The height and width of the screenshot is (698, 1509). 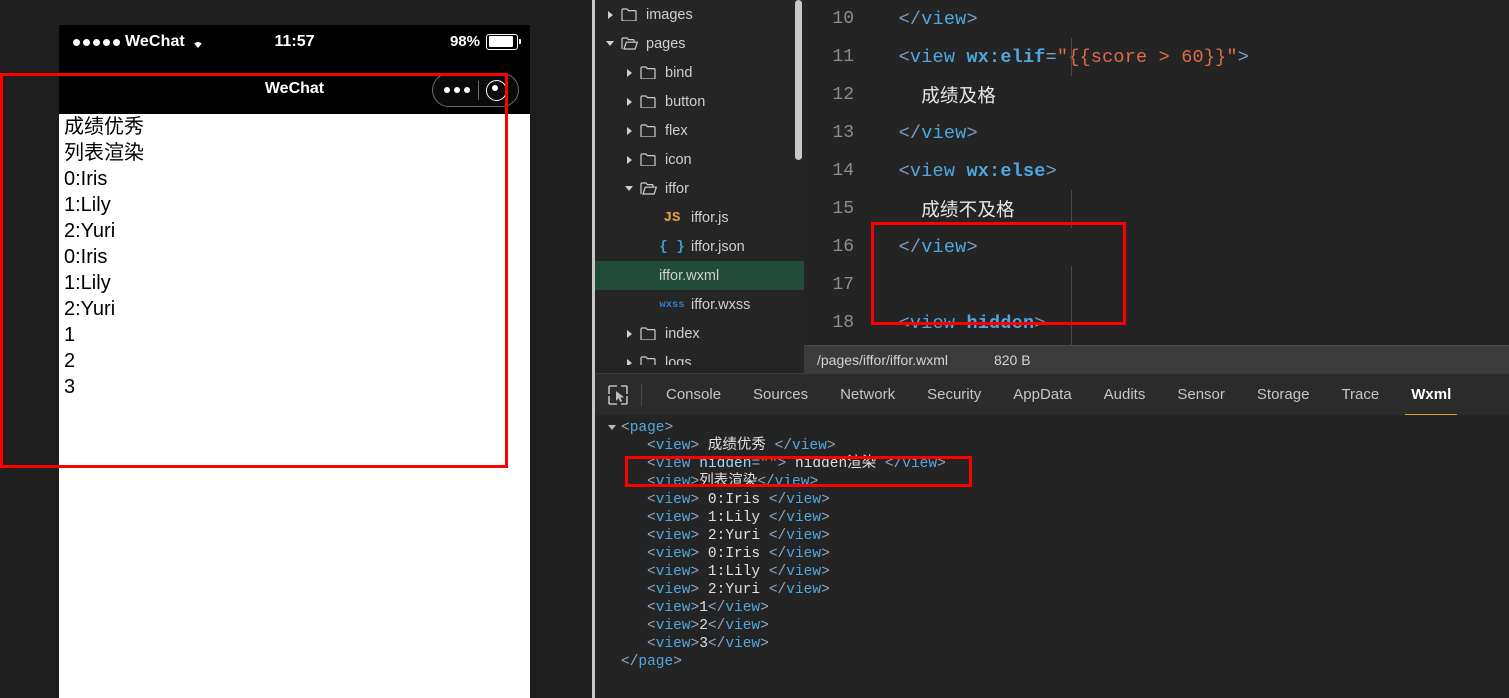 I want to click on file-tree-item-label: bind, so click(x=679, y=72).